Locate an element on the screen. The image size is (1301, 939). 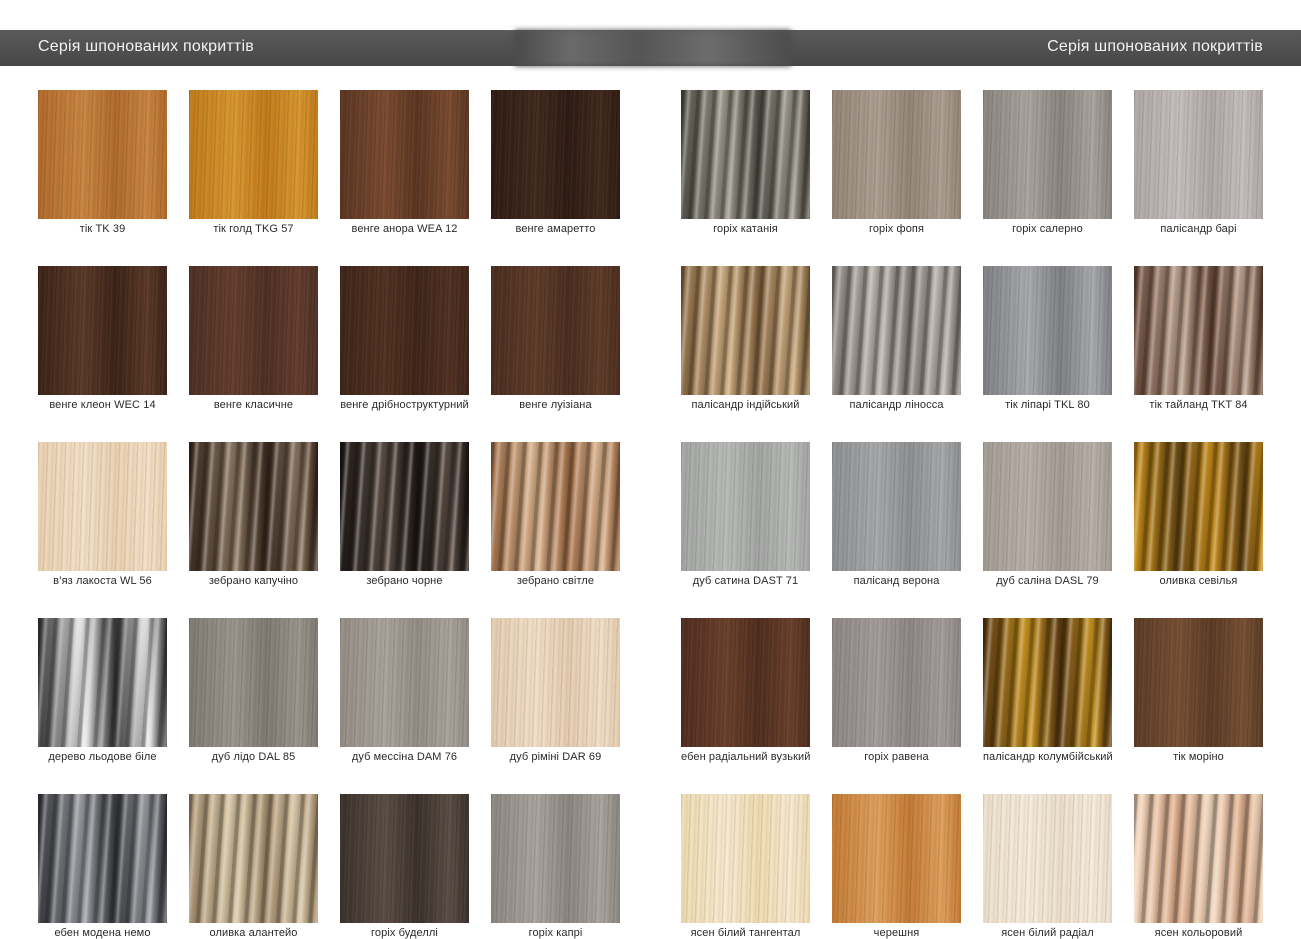
veneer-name: оливка севілья is located at coordinates (1198, 581).